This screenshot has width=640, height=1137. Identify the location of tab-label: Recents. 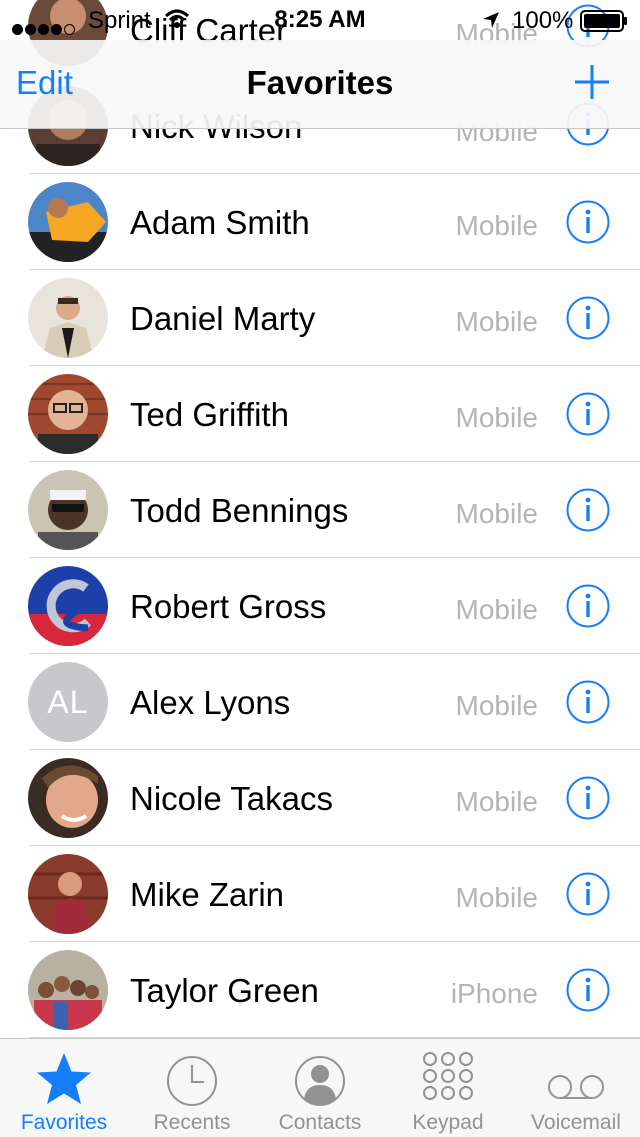
(192, 1122).